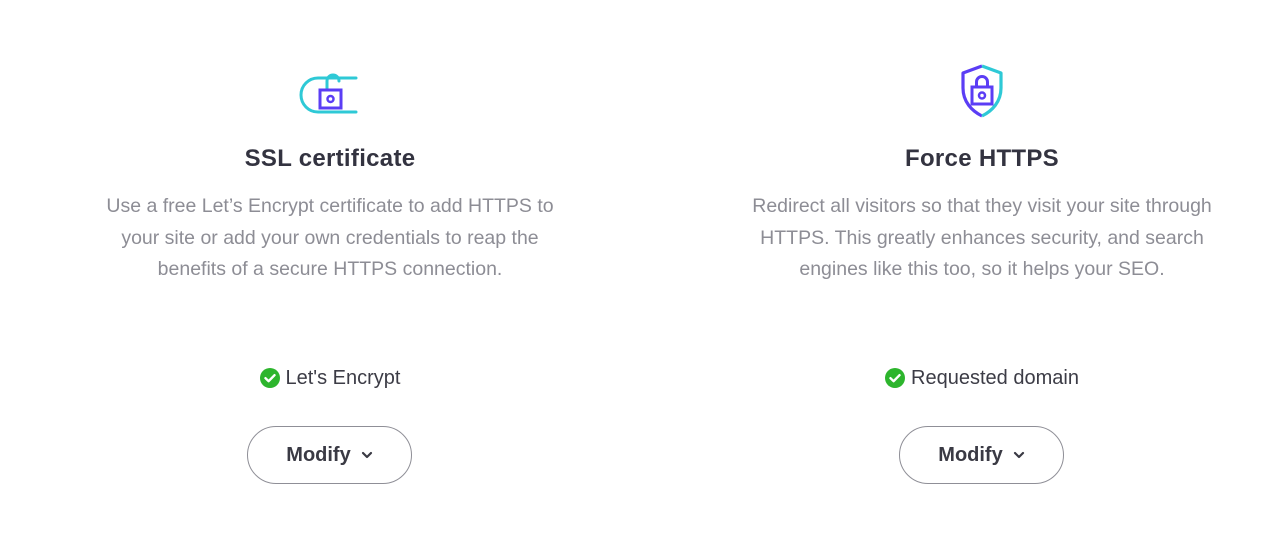  I want to click on card-title: SSL certificate, so click(330, 158).